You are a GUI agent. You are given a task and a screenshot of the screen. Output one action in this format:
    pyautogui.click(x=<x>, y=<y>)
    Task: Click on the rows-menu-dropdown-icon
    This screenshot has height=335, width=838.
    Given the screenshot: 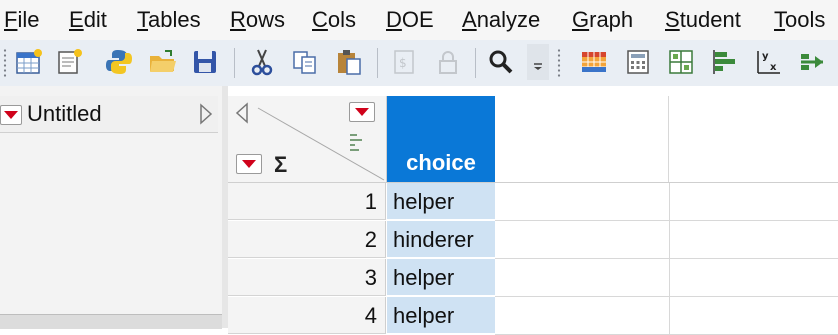 What is the action you would take?
    pyautogui.click(x=249, y=164)
    